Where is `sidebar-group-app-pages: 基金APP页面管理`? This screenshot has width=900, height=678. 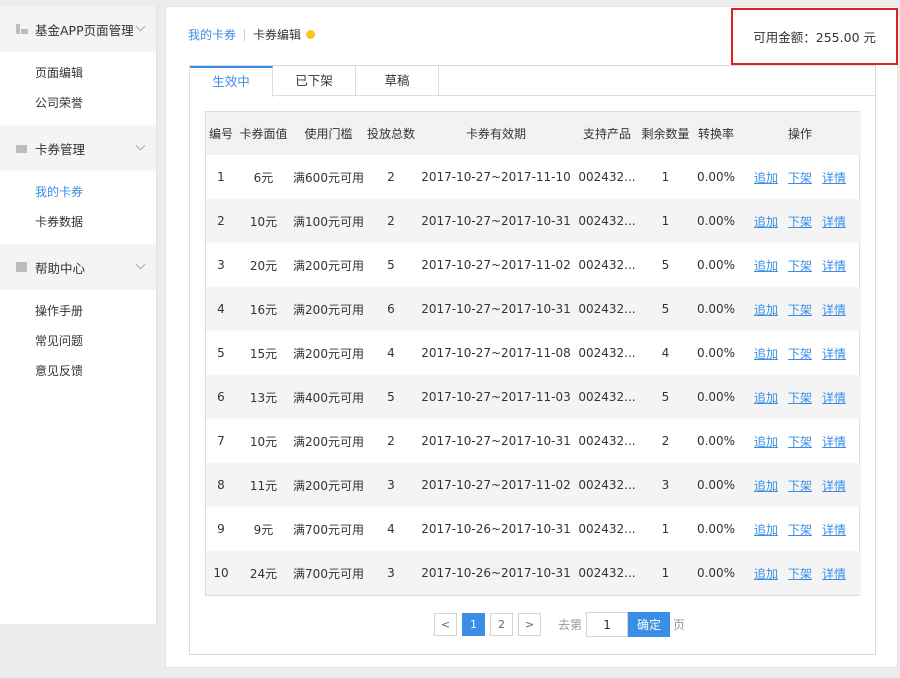 sidebar-group-app-pages: 基金APP页面管理 is located at coordinates (78, 29).